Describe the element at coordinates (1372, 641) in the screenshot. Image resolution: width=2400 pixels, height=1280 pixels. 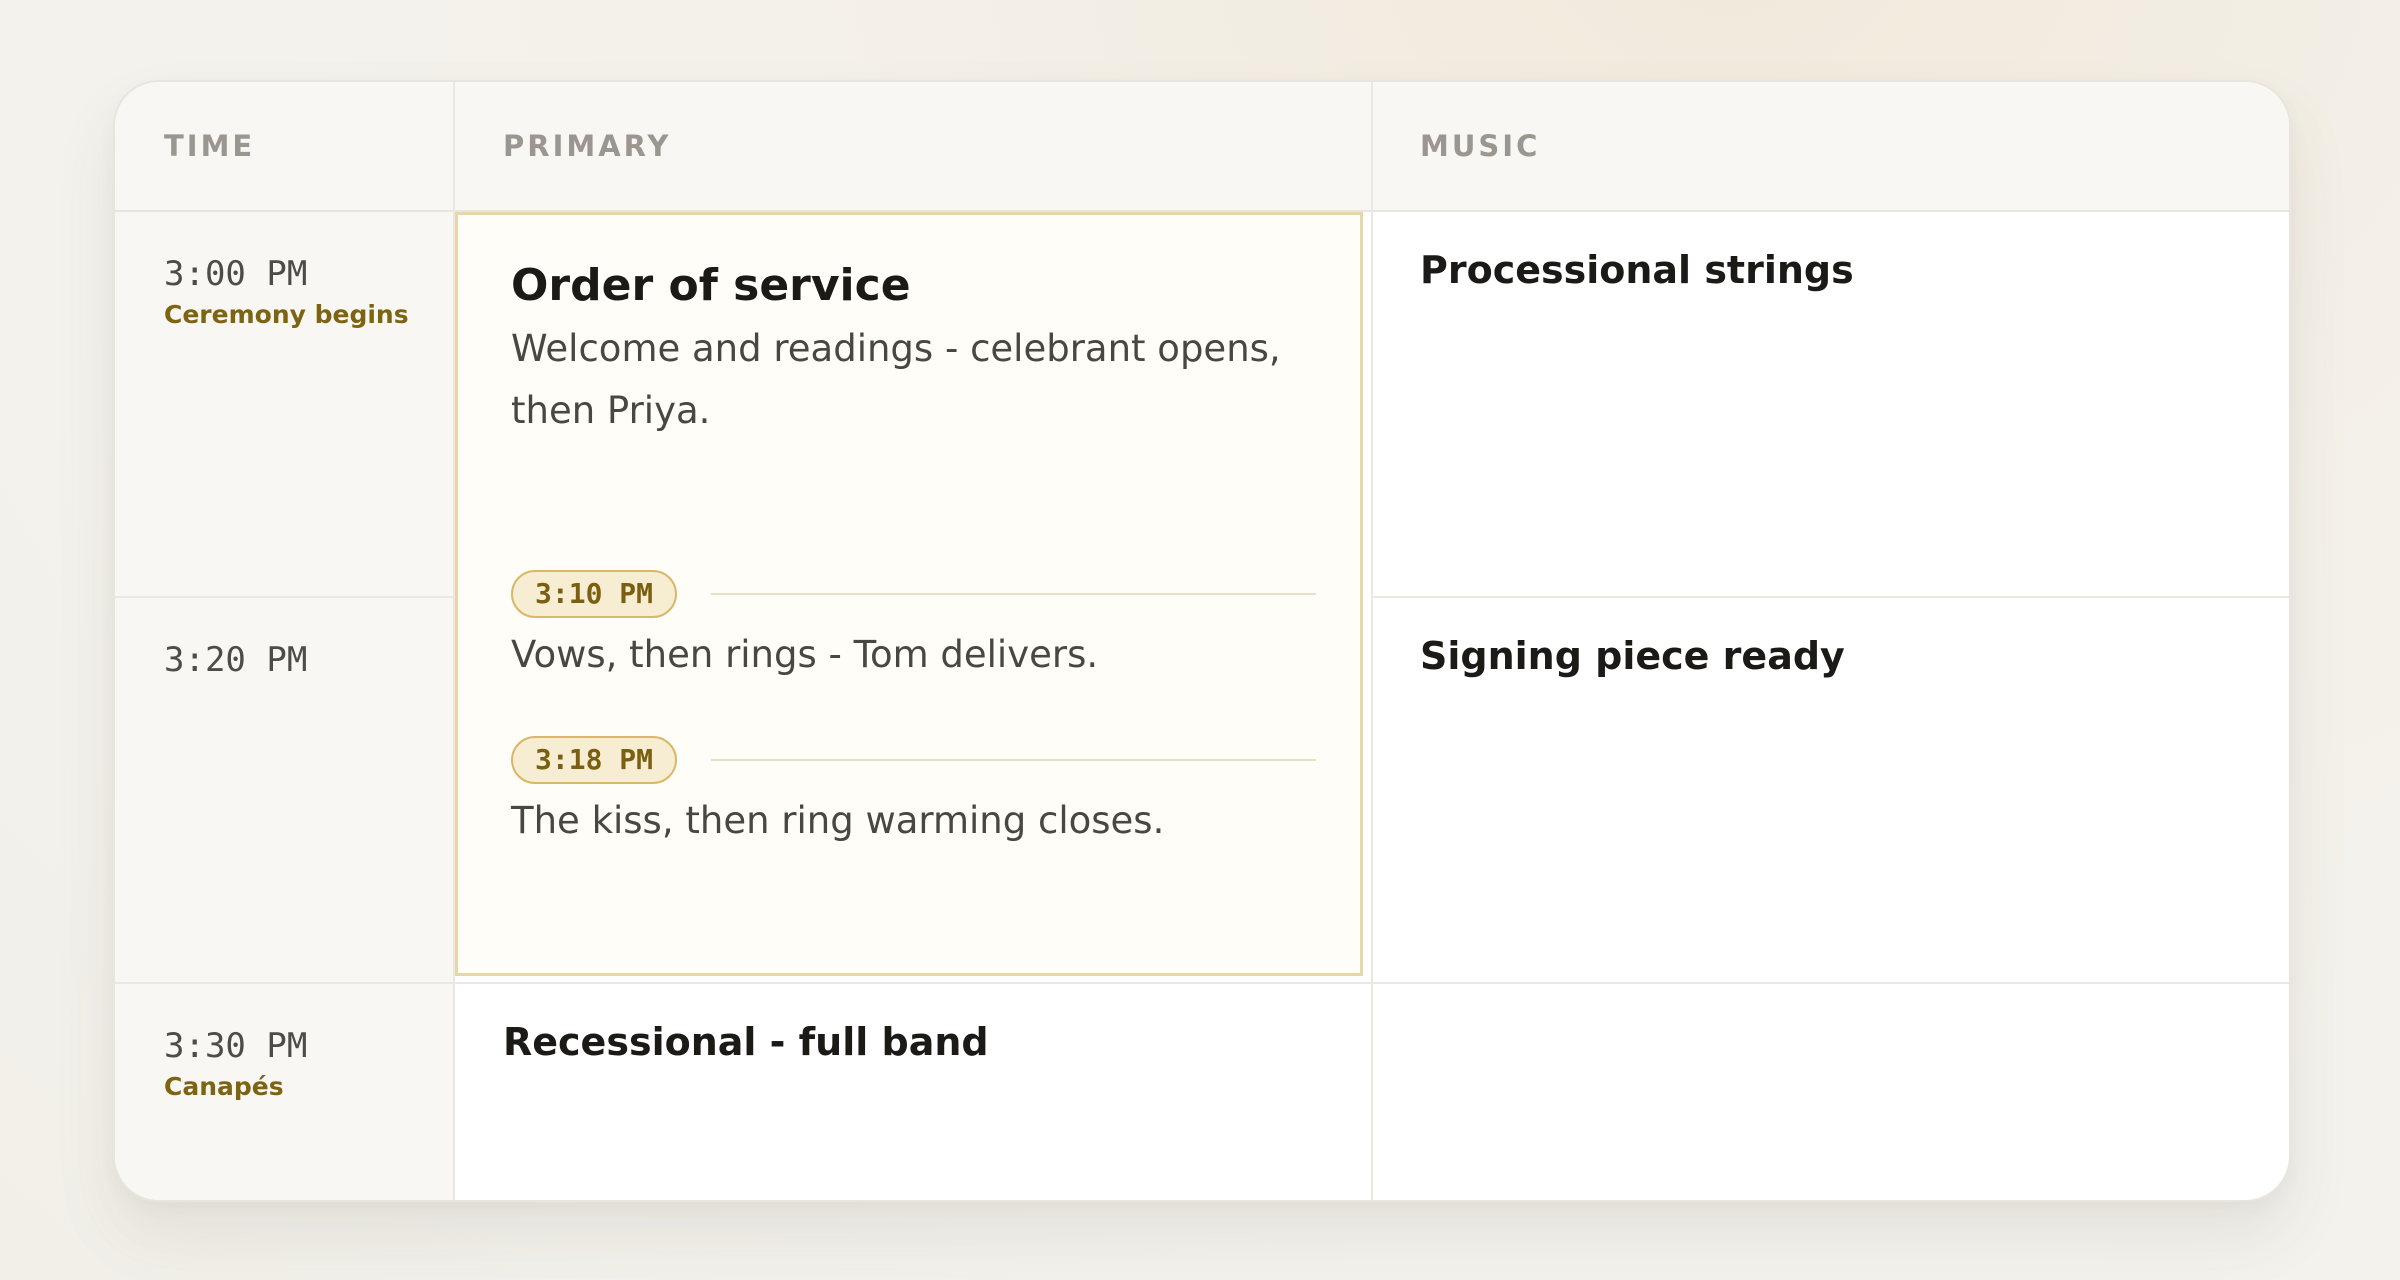
I see `column-divider` at that location.